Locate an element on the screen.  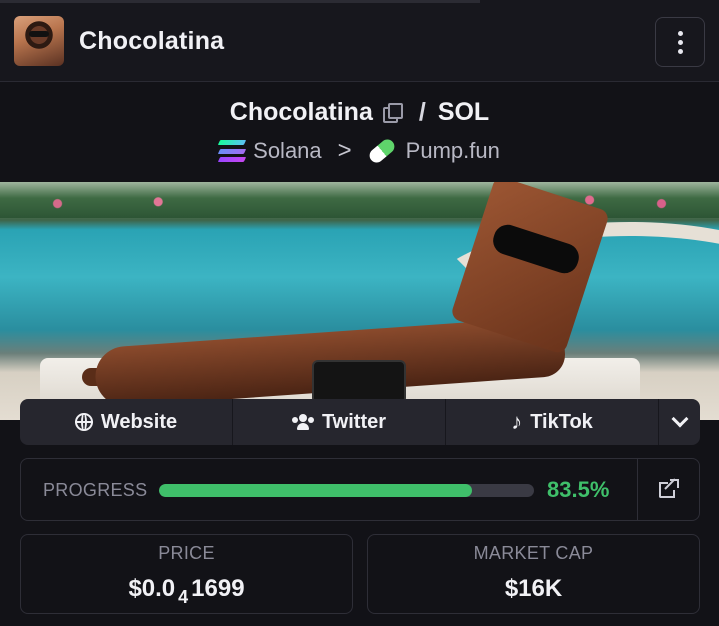
external-link-icon is located at coordinates (669, 488).